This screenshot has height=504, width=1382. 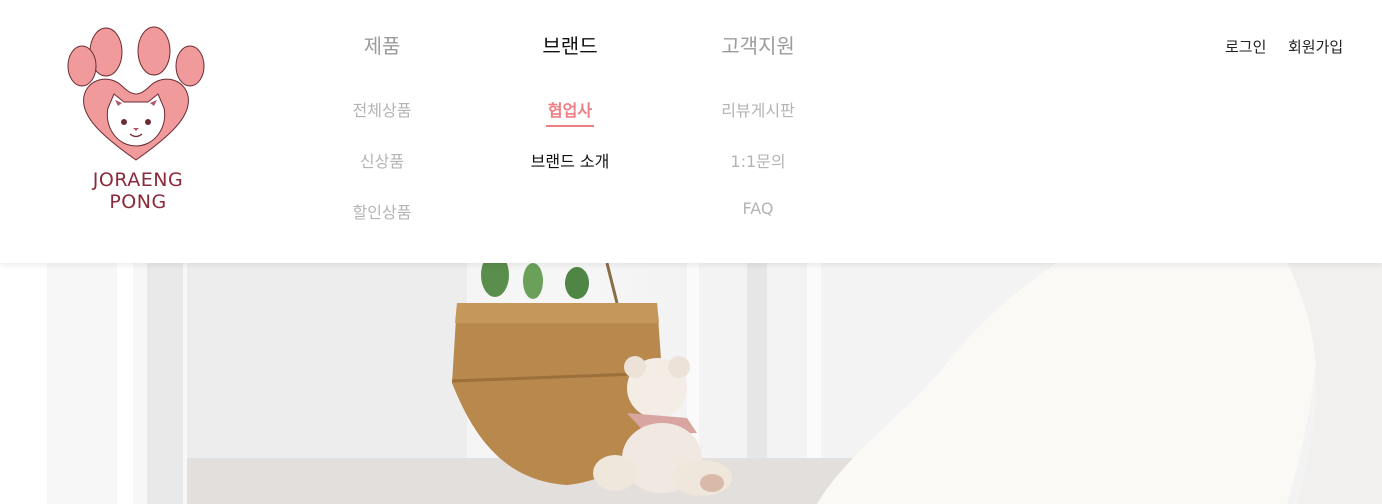 What do you see at coordinates (570, 160) in the screenshot?
I see `submenu-brand-intro: 브랜드 소개` at bounding box center [570, 160].